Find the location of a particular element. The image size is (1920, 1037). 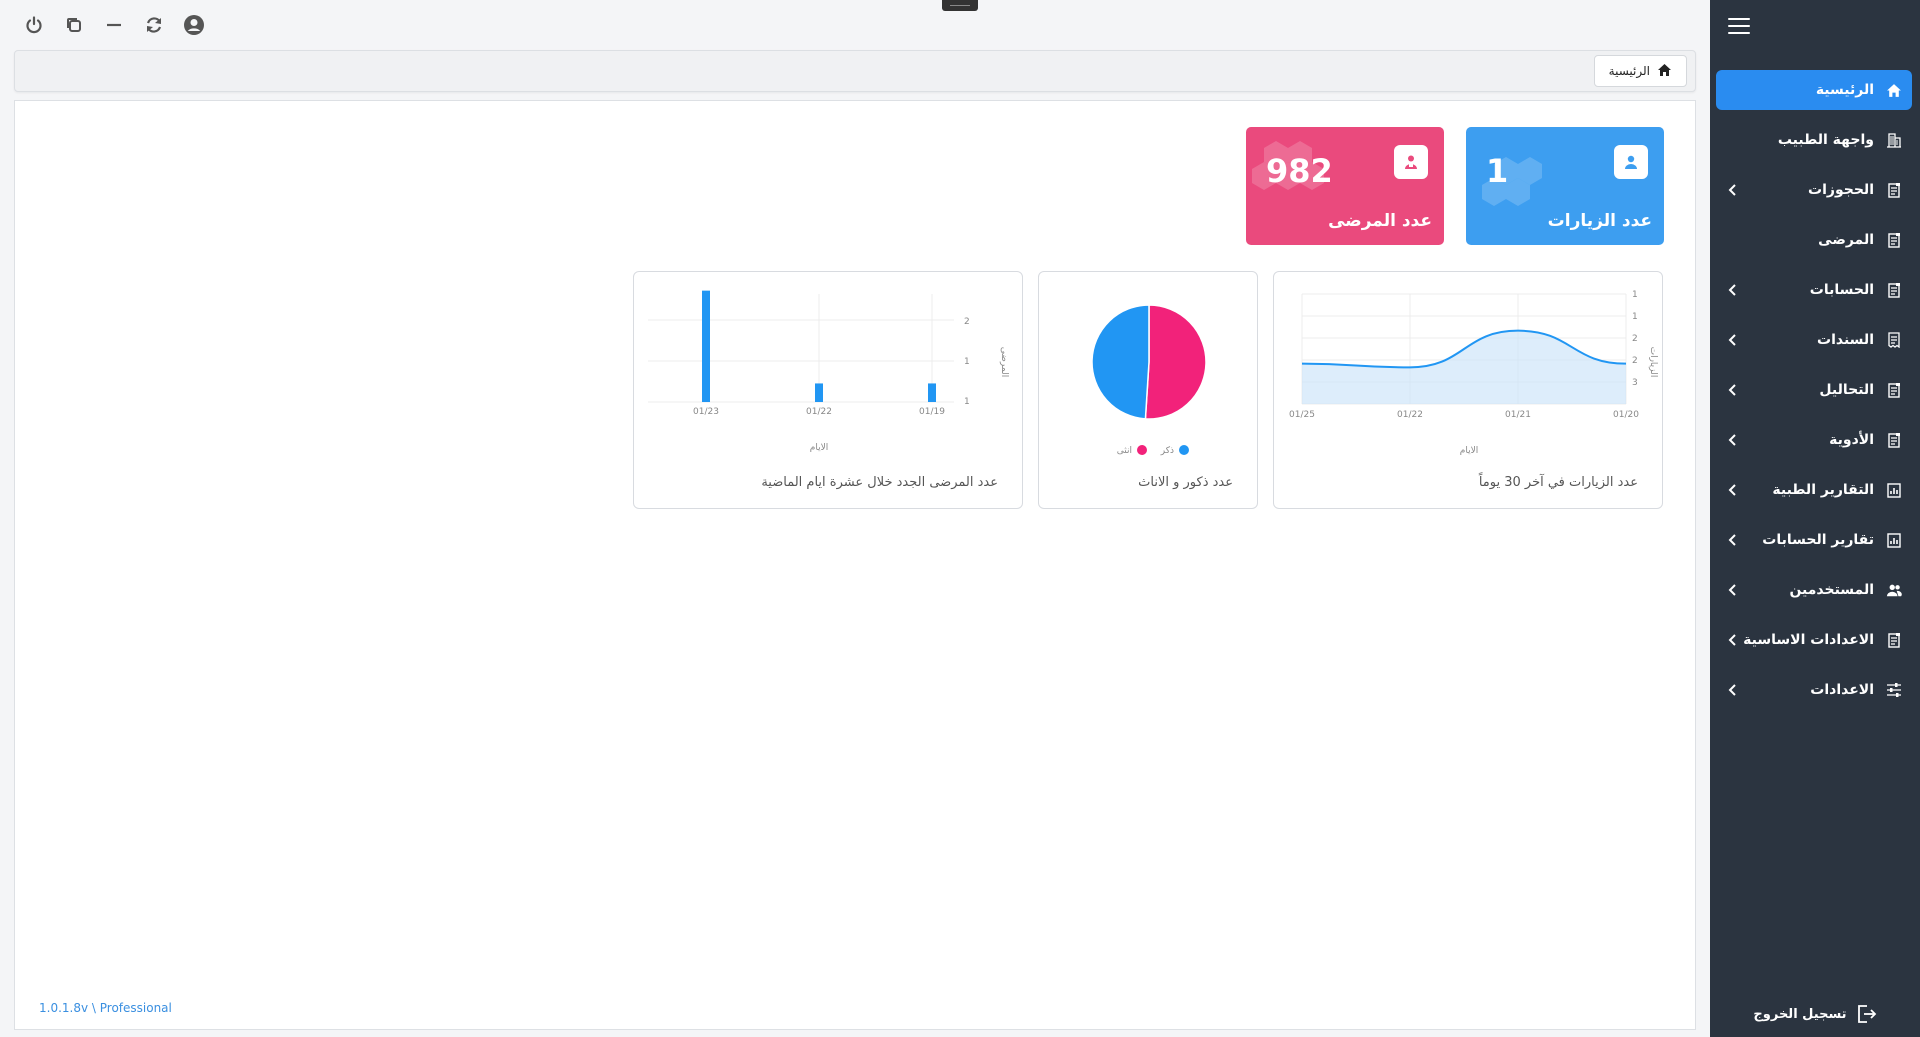

building-icon is located at coordinates (1894, 140).